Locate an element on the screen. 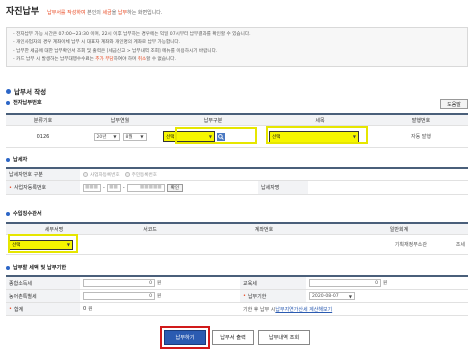 This screenshot has height=353, width=474. radio-resident: 주민등록번호 is located at coordinates (140, 175).